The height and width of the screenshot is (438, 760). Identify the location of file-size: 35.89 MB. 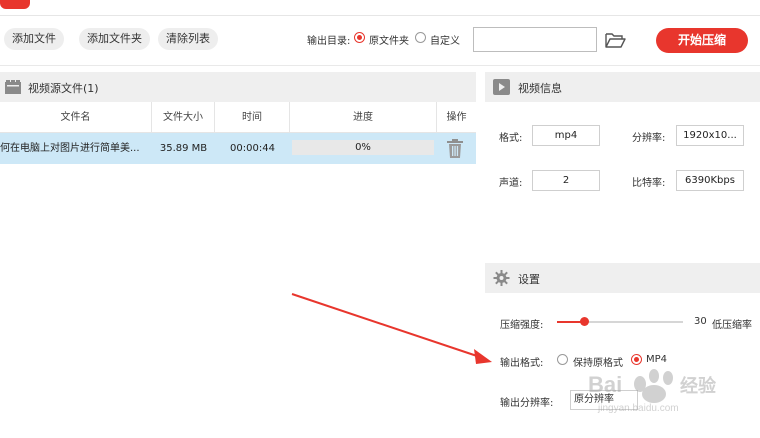
(183, 148).